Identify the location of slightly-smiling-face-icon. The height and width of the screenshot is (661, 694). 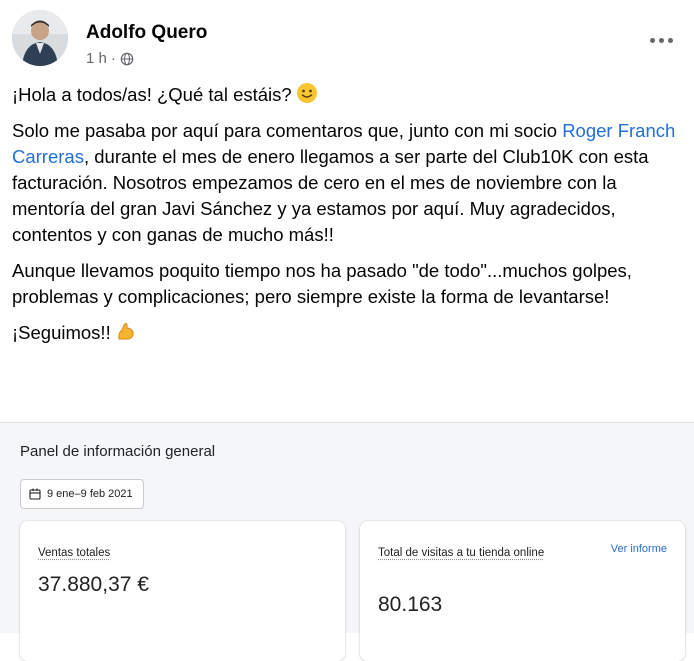
(306, 93).